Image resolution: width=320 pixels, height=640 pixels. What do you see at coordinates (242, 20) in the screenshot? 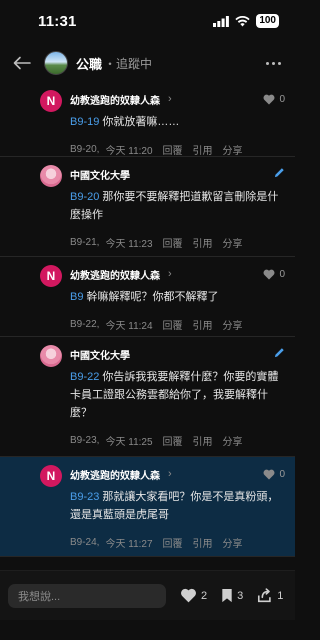
I see `wifi-icon` at bounding box center [242, 20].